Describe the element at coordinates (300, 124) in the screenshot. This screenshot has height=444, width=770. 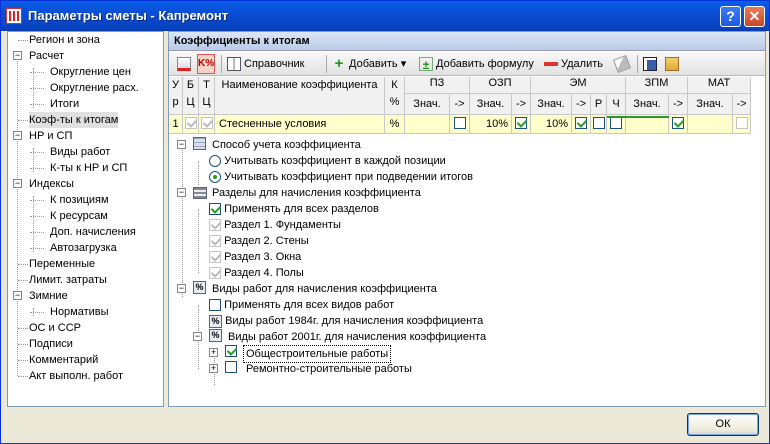
I see `row-coef-name: Стесненные условия` at that location.